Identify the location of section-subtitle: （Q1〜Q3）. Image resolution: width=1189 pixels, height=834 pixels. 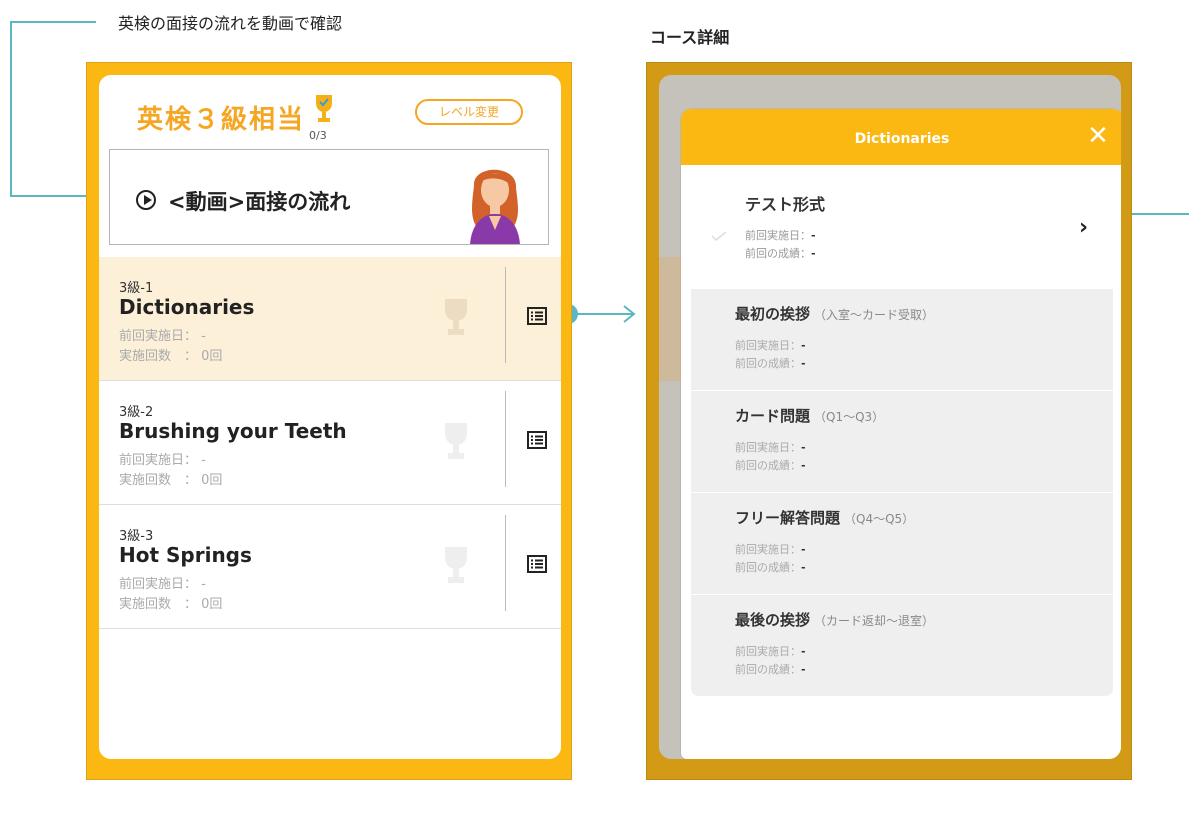
(849, 417).